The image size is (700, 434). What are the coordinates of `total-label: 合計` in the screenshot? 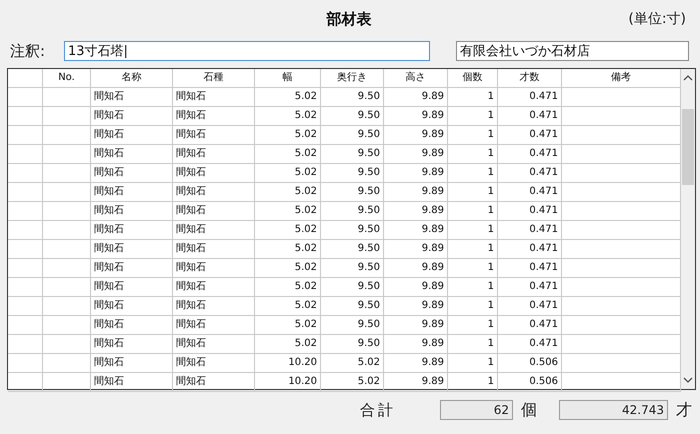 It's located at (378, 410).